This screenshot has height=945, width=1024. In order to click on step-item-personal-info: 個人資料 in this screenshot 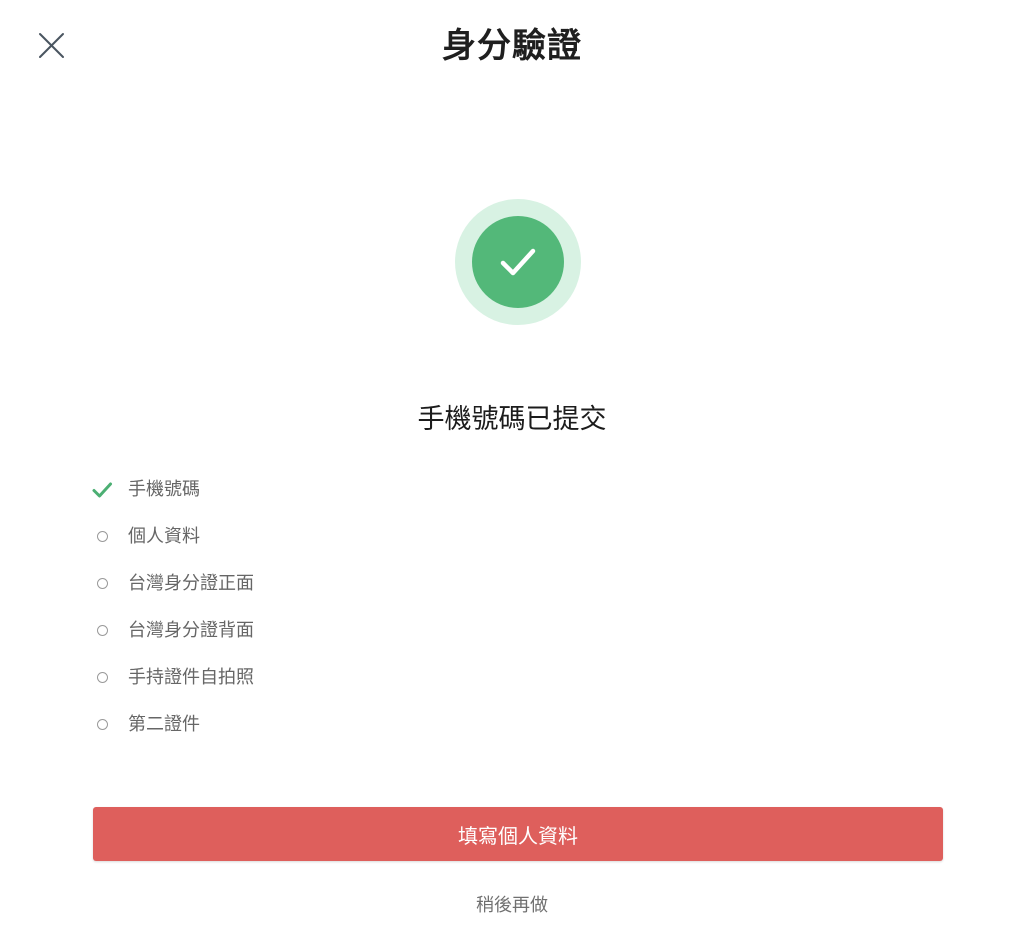, I will do `click(172, 536)`.